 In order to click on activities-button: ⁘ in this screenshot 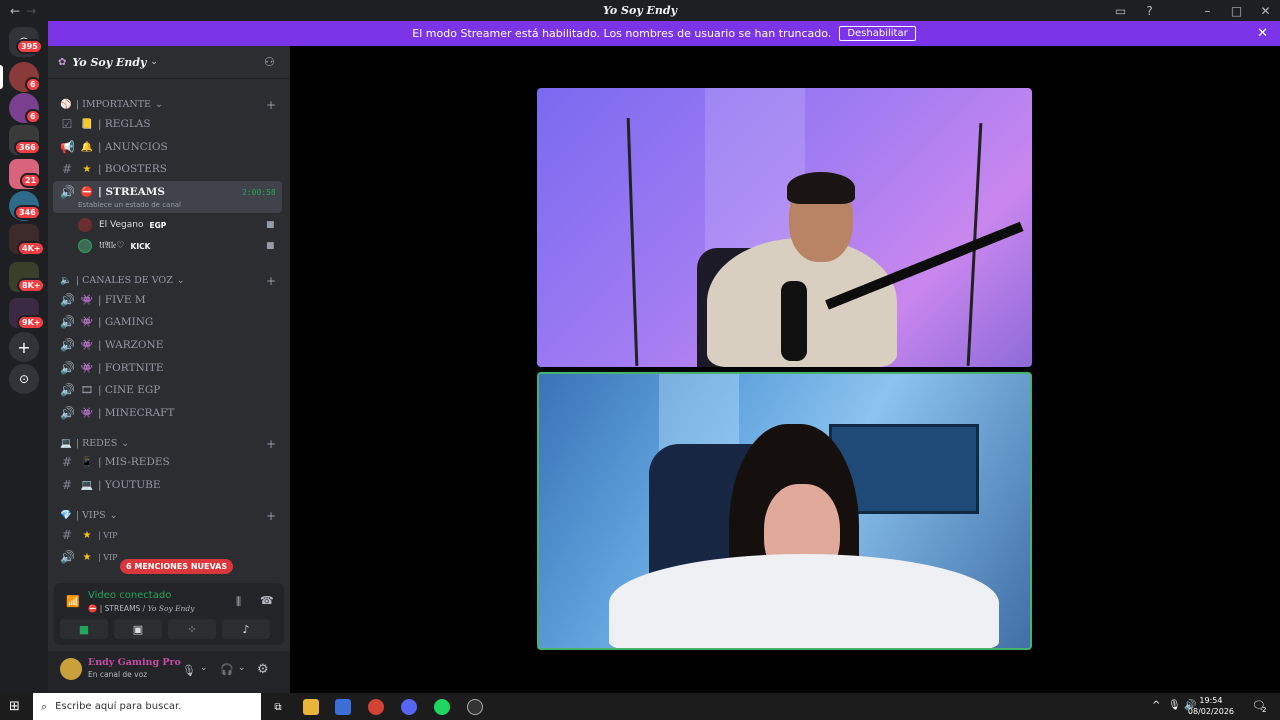, I will do `click(192, 629)`.